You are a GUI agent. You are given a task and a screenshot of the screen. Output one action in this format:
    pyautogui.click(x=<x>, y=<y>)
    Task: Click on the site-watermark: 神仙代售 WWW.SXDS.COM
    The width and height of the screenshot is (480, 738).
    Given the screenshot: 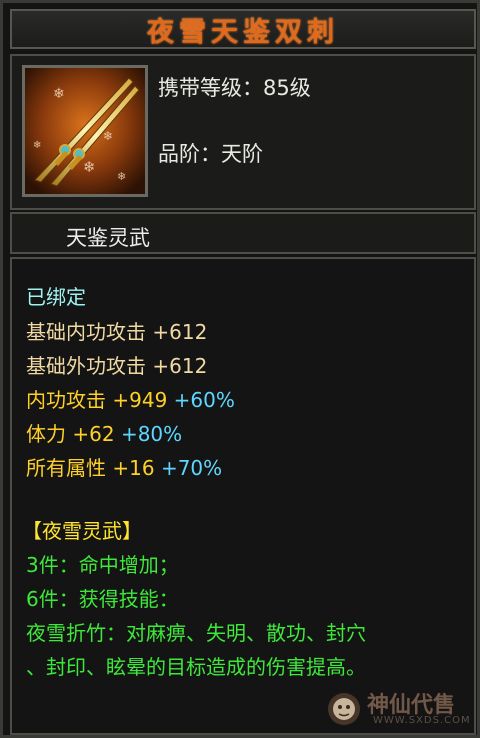 What is the action you would take?
    pyautogui.click(x=401, y=709)
    